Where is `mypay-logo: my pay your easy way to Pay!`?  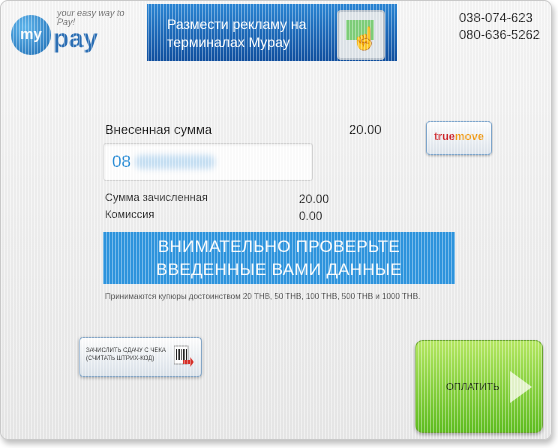
mypay-logo: my pay your easy way to Pay! is located at coordinates (76, 32).